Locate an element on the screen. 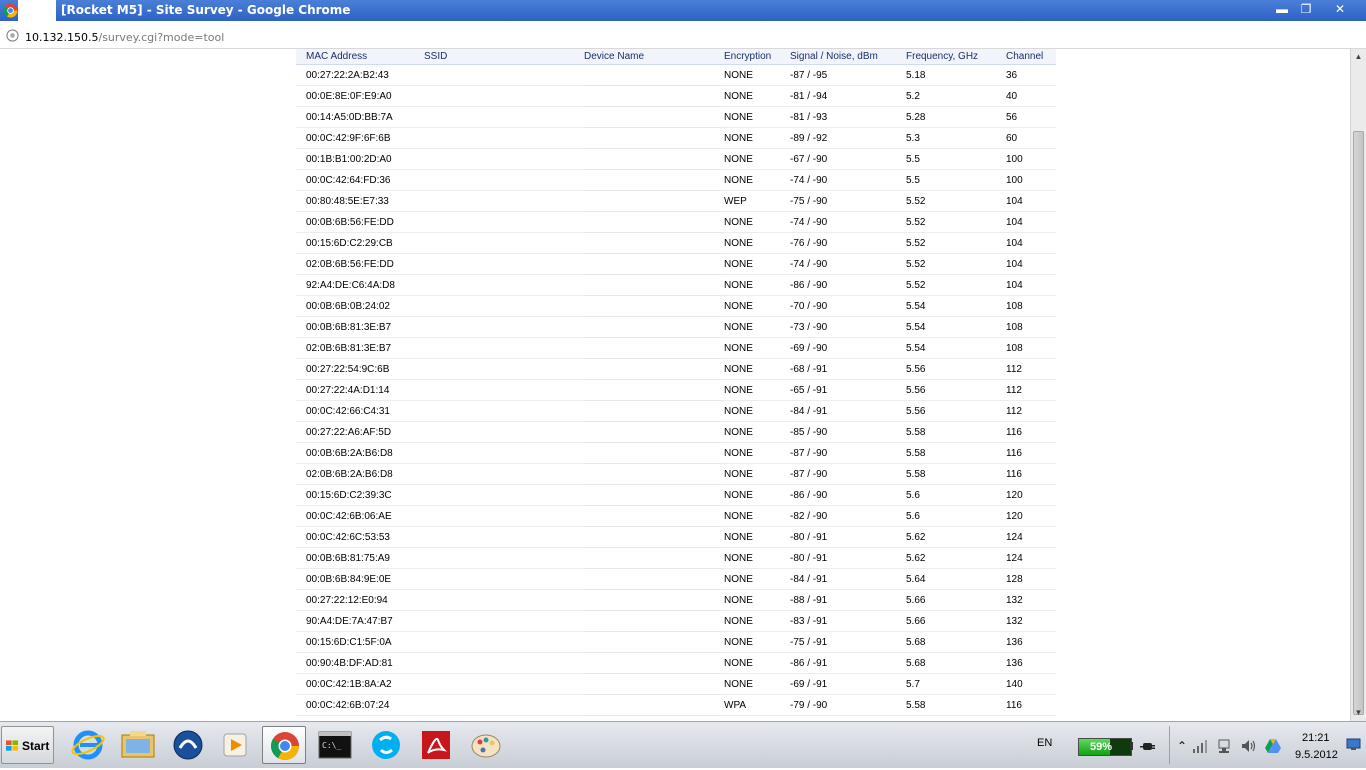 This screenshot has height=770, width=1366. media-player-icon is located at coordinates (236, 745).